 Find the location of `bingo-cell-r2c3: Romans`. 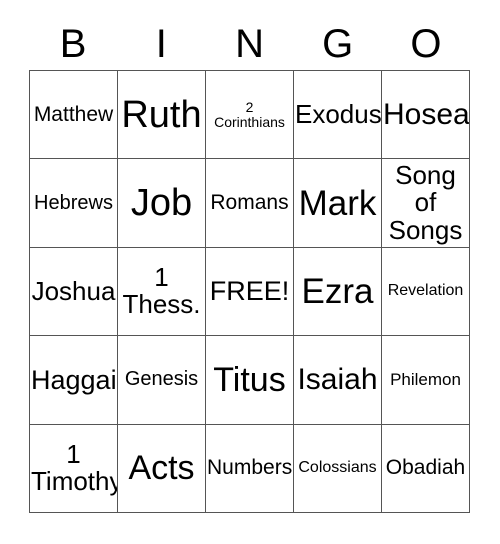

bingo-cell-r2c3: Romans is located at coordinates (250, 203).